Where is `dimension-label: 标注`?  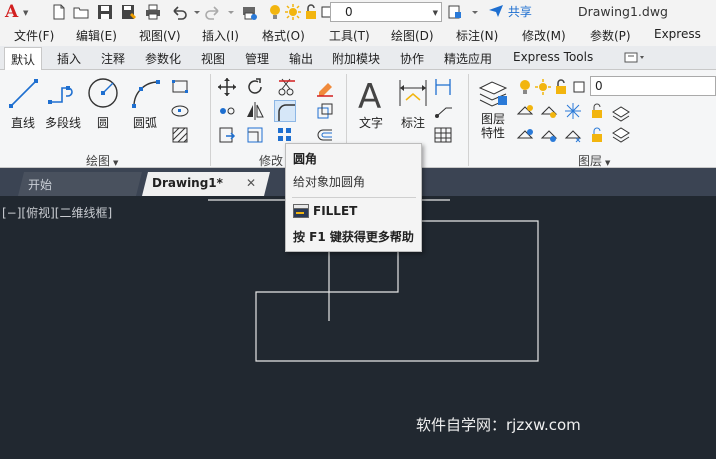 dimension-label: 标注 is located at coordinates (412, 123).